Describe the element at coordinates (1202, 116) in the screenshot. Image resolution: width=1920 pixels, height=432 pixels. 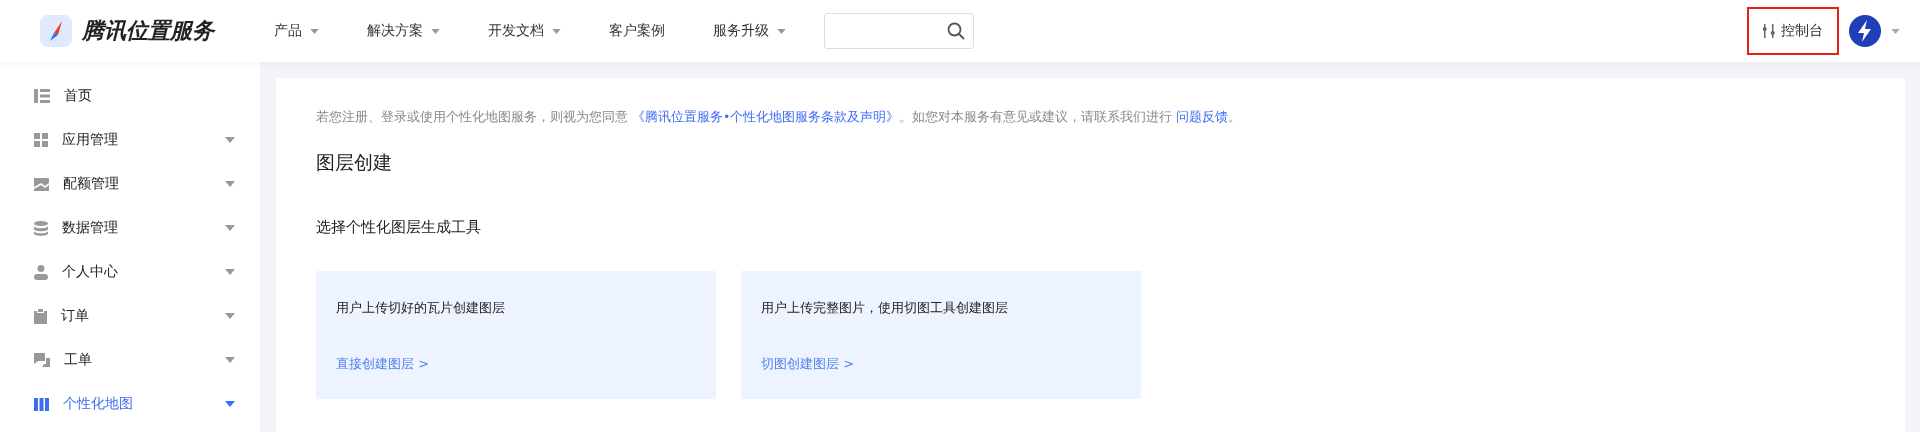
I see `feedback-link: 问题反馈` at that location.